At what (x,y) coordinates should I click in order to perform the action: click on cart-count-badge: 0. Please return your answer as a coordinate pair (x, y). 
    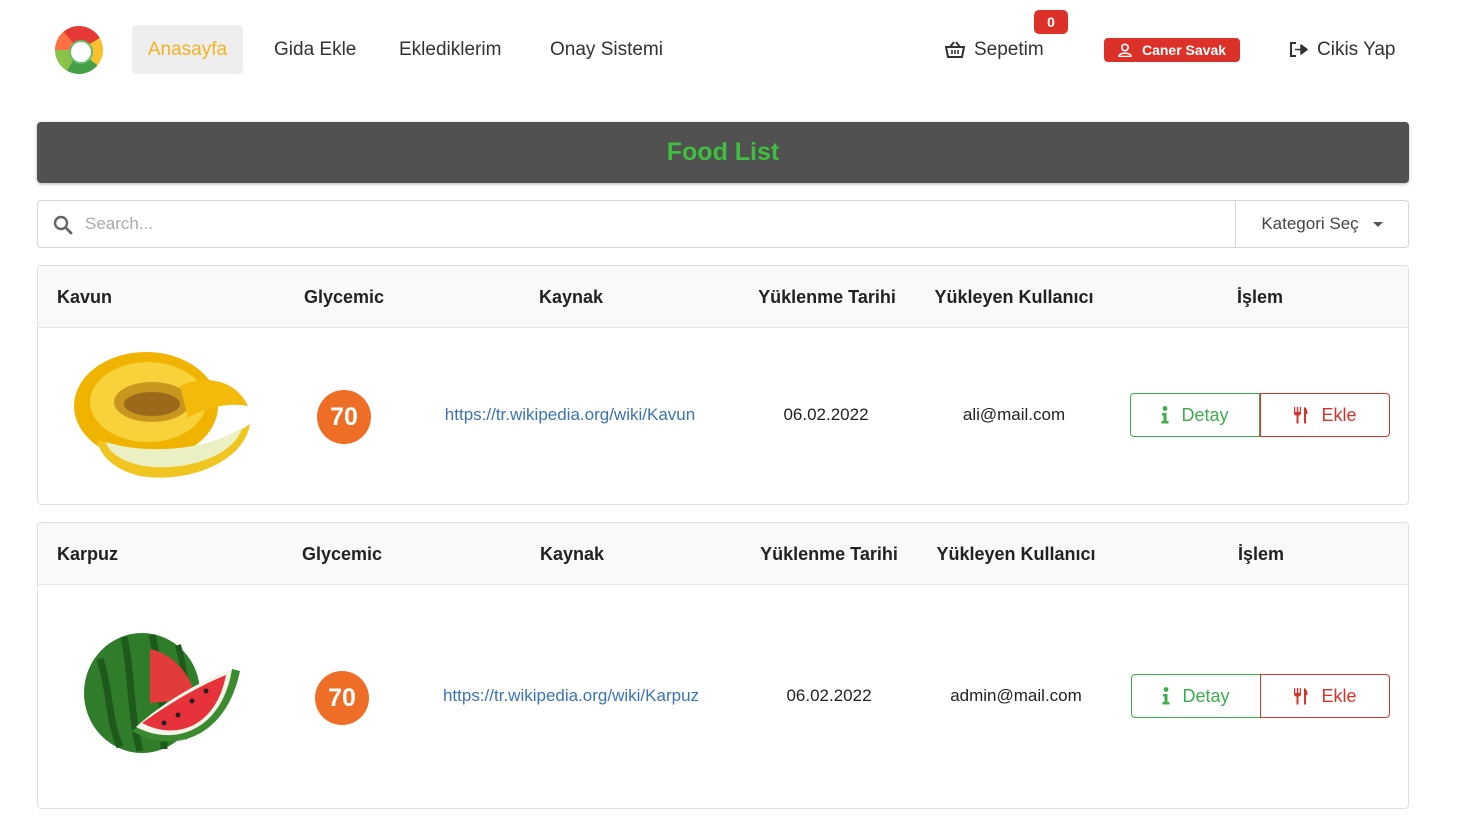
    Looking at the image, I should click on (1051, 22).